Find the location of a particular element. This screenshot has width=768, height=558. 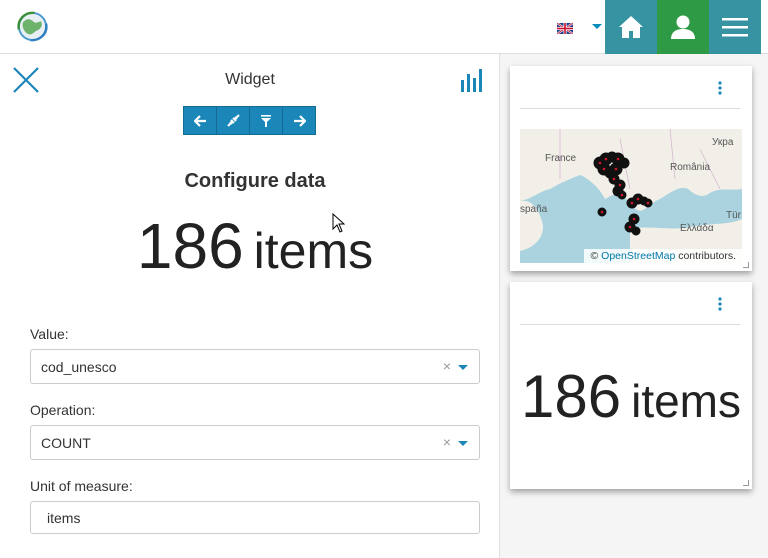

map-canvas: France România Укра spaña Ελλάδα Tür is located at coordinates (631, 196).